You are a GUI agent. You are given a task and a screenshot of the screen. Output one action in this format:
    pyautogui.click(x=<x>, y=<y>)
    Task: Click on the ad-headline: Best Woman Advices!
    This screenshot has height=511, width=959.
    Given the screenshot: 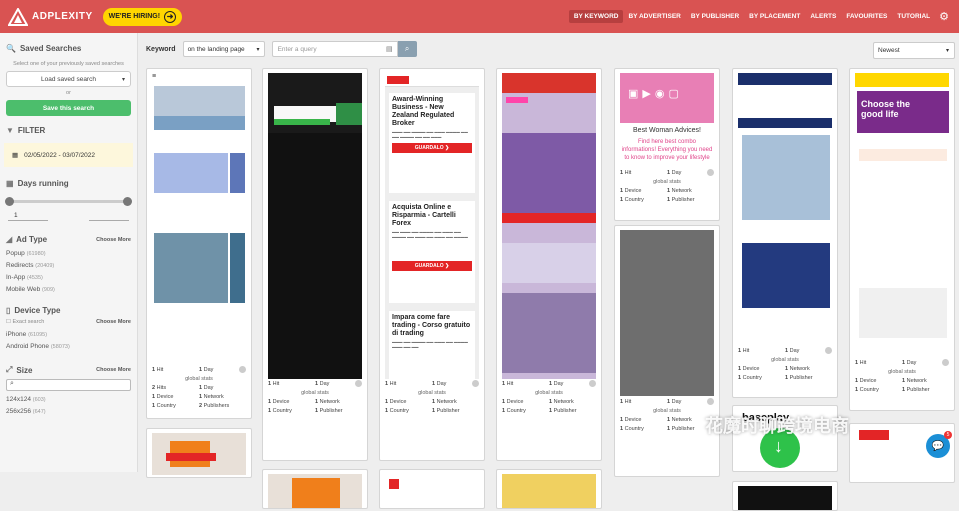 What is the action you would take?
    pyautogui.click(x=667, y=130)
    